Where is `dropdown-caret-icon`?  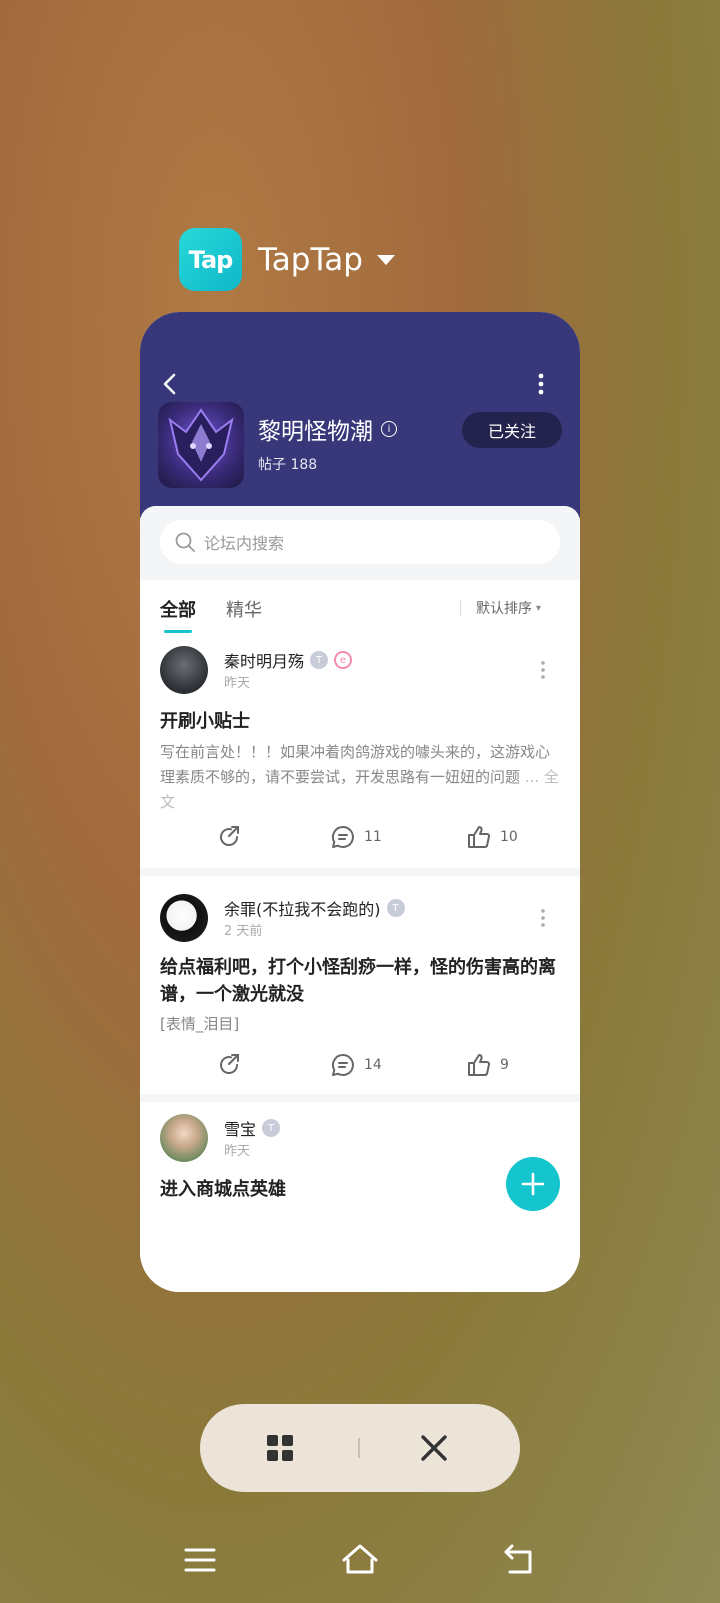 dropdown-caret-icon is located at coordinates (385, 259).